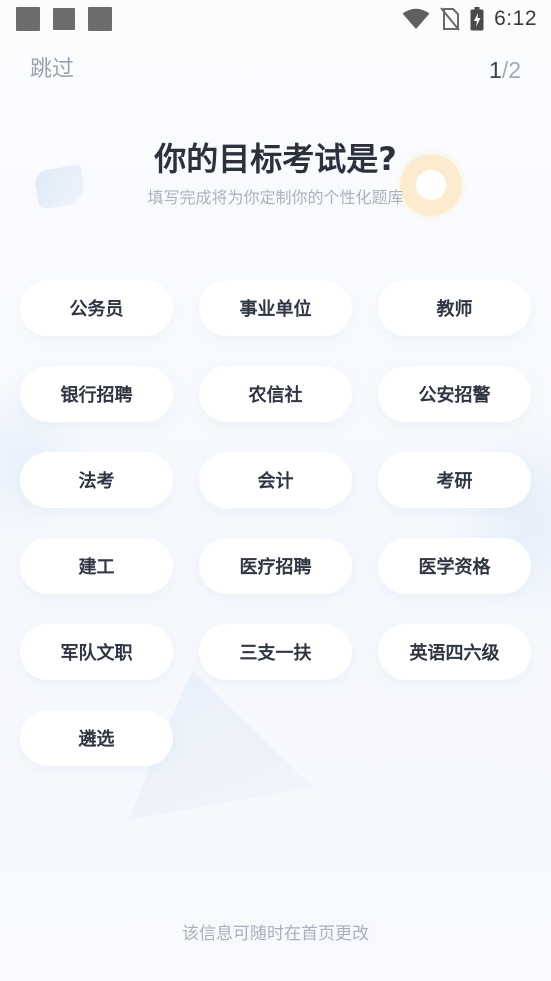 This screenshot has width=551, height=981. I want to click on exam-option: 公安招警, so click(454, 394).